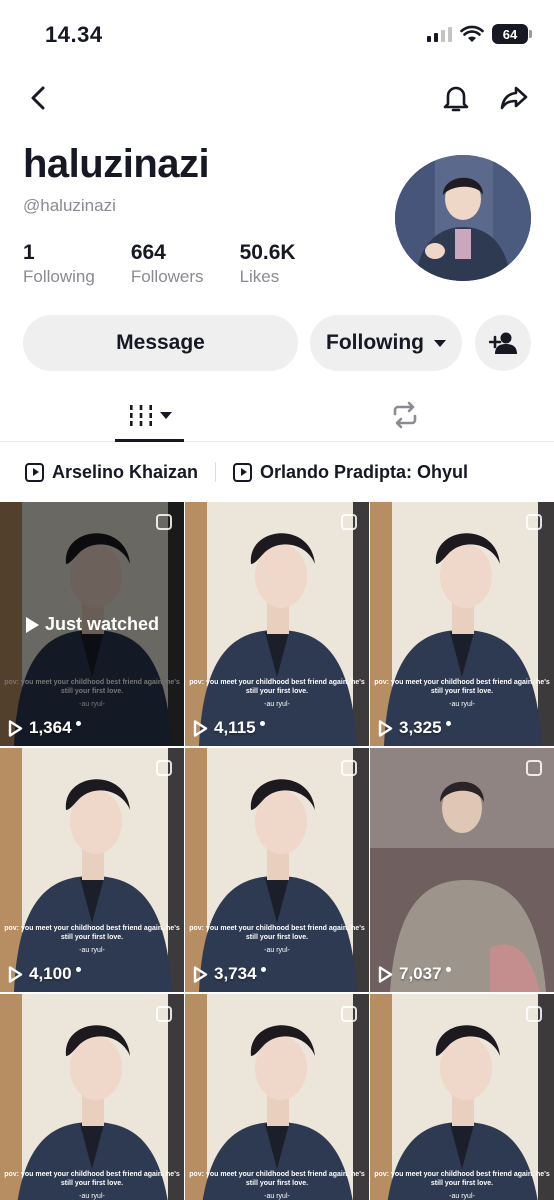 This screenshot has width=554, height=1200. Describe the element at coordinates (277, 415) in the screenshot. I see `profile-tabs` at that location.